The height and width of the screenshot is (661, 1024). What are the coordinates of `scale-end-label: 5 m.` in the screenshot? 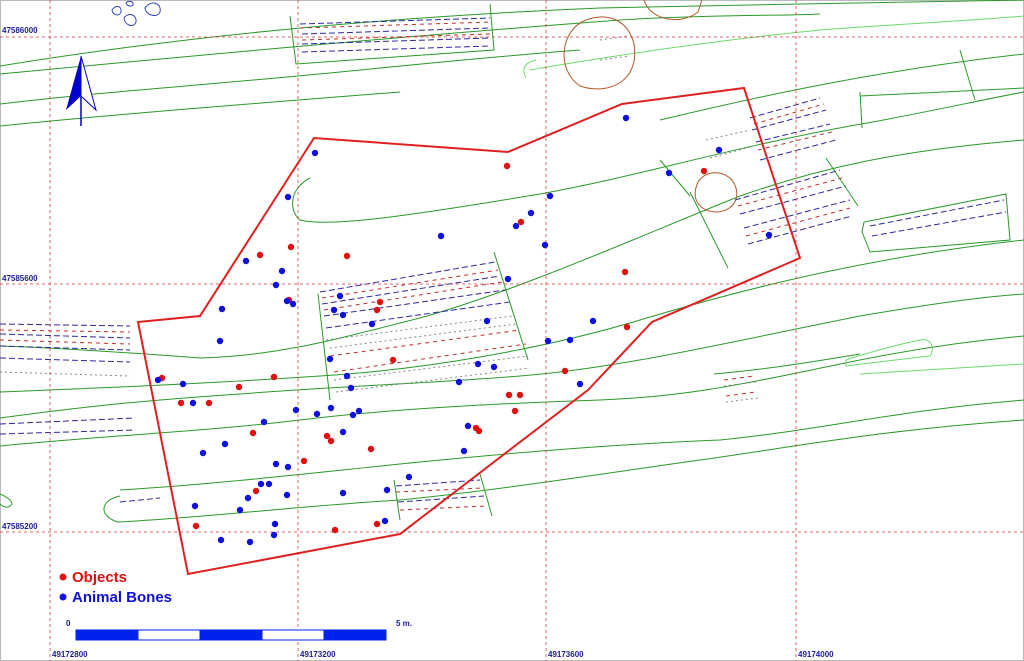 It's located at (404, 623).